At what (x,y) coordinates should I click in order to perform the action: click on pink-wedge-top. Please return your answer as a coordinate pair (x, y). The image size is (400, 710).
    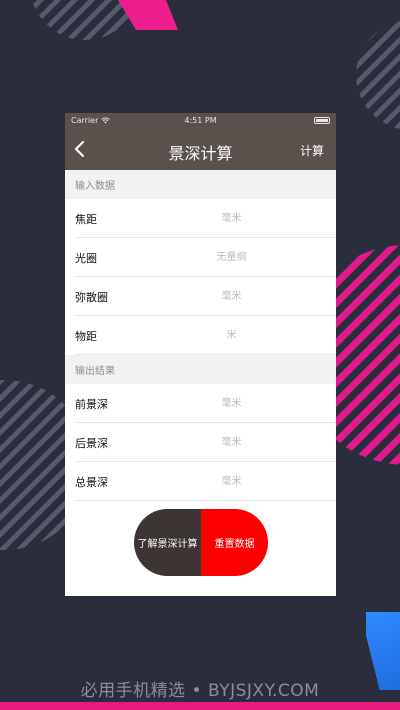
    Looking at the image, I should click on (148, 15).